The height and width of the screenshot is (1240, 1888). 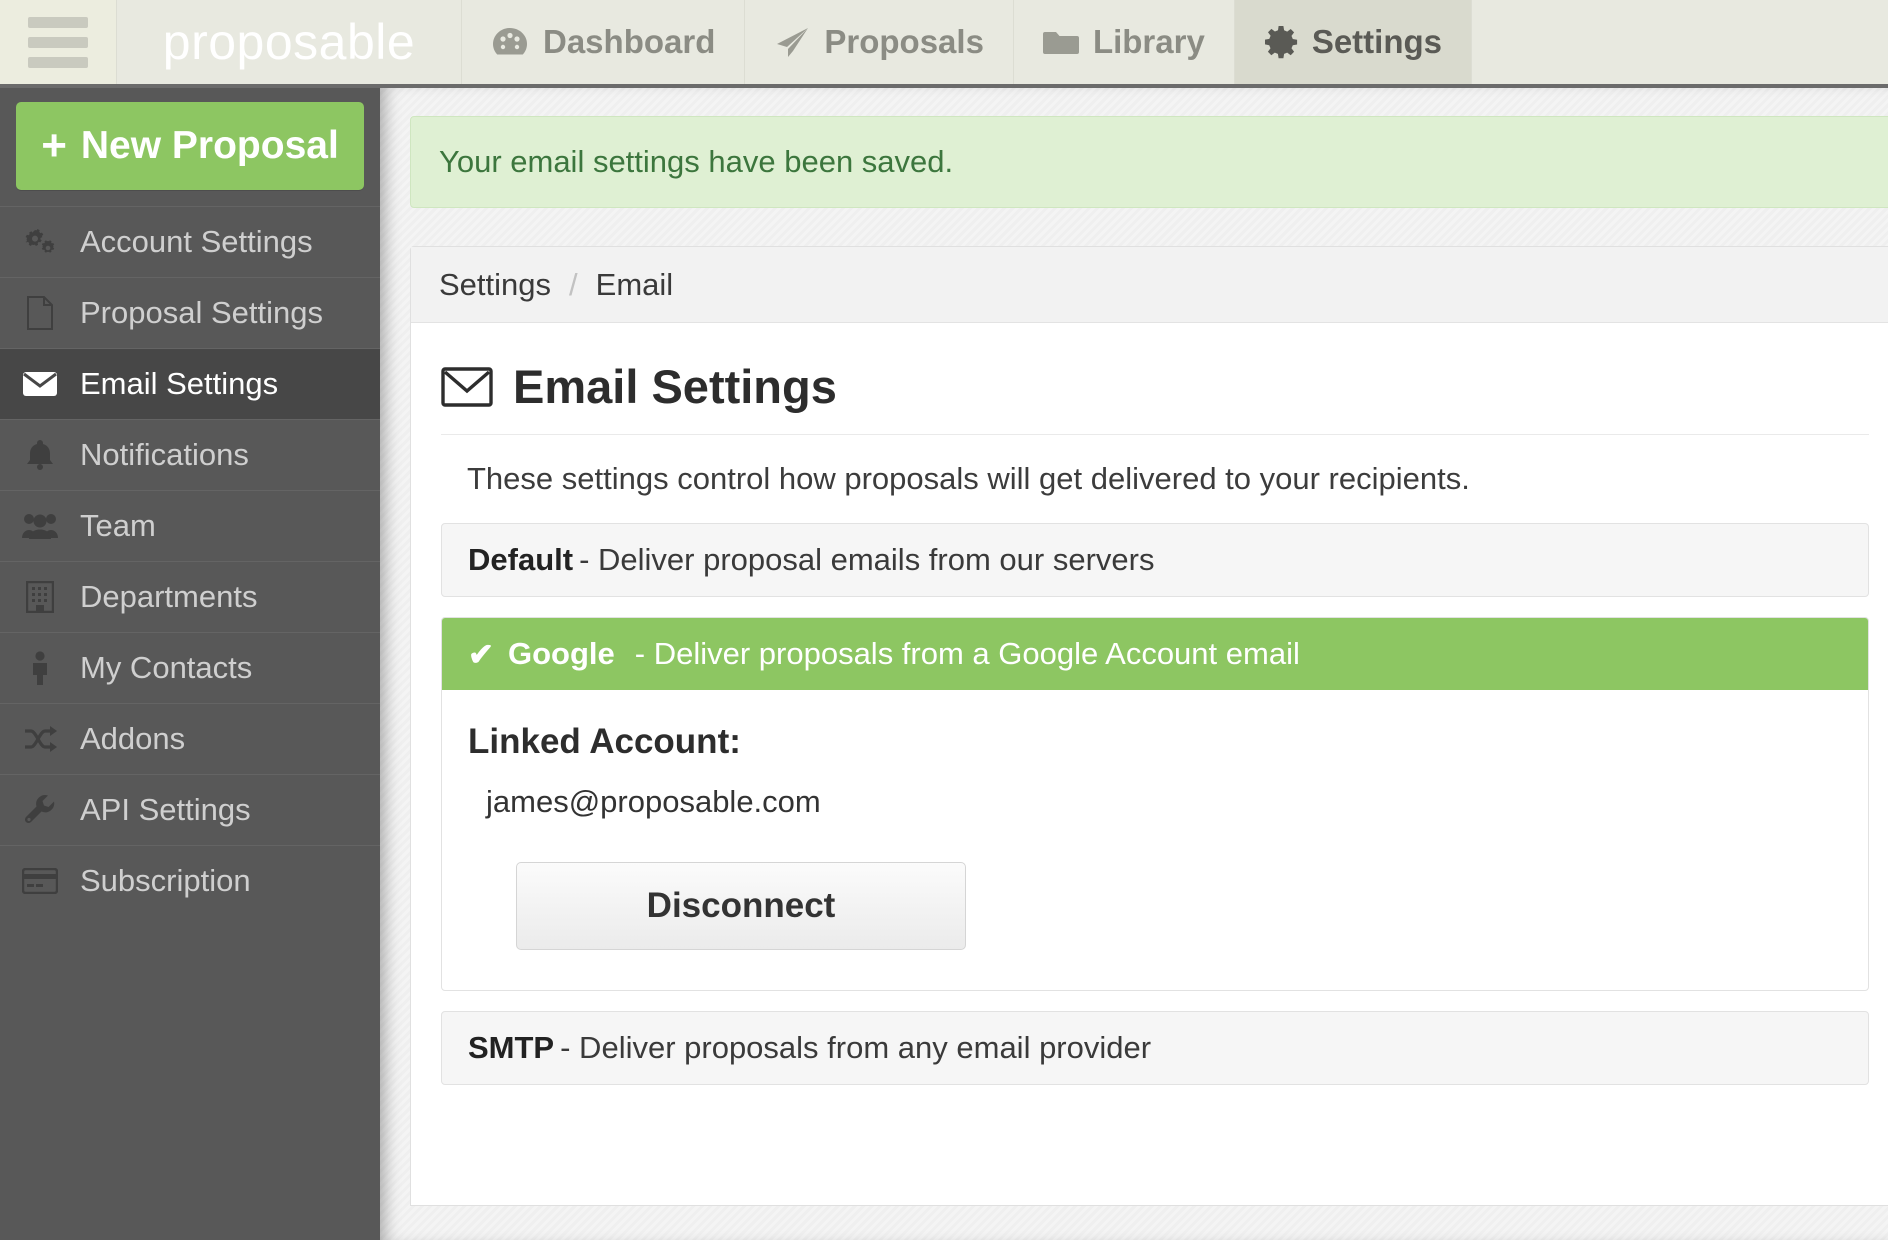 I want to click on paper-plane-icon, so click(x=792, y=42).